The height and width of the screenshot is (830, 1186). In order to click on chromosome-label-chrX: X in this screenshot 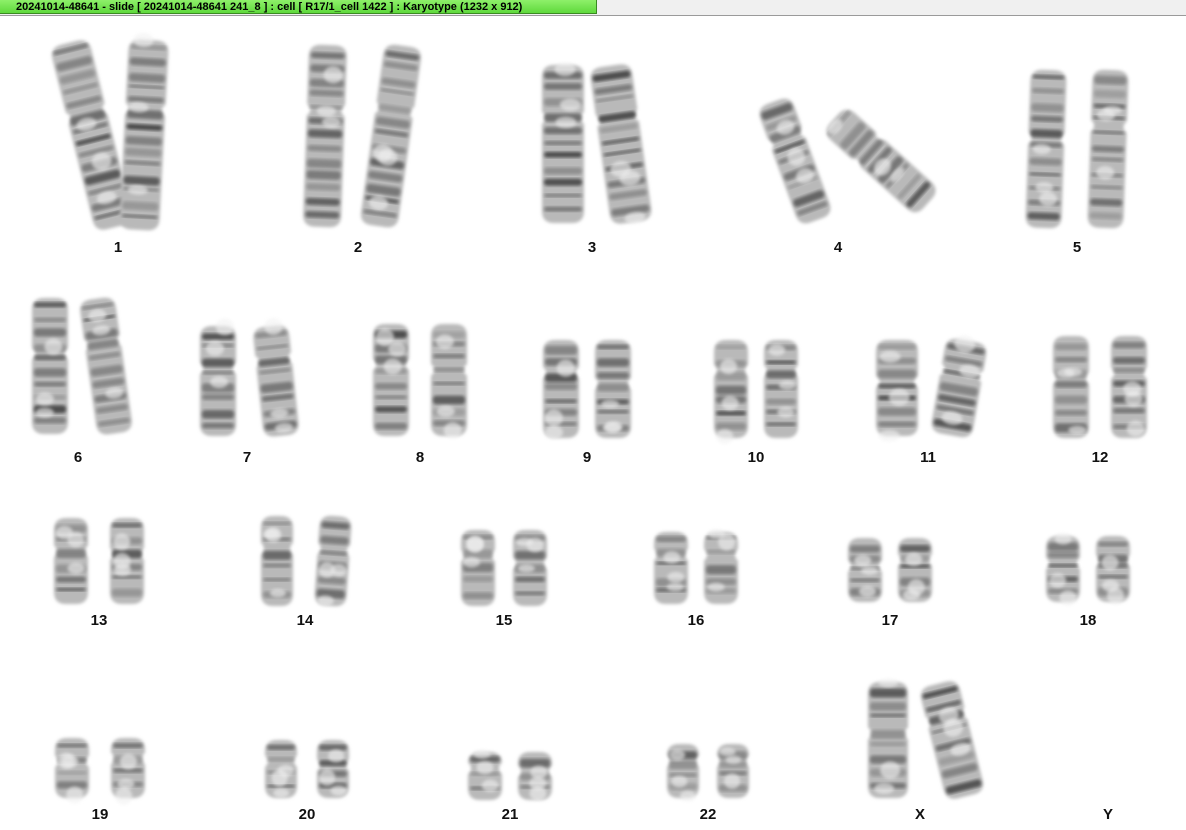, I will do `click(919, 814)`.